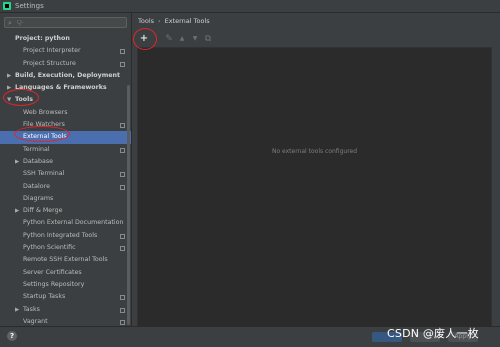  Describe the element at coordinates (60, 235) in the screenshot. I see `sidebar-item-label: Python Integrated Tools` at that location.